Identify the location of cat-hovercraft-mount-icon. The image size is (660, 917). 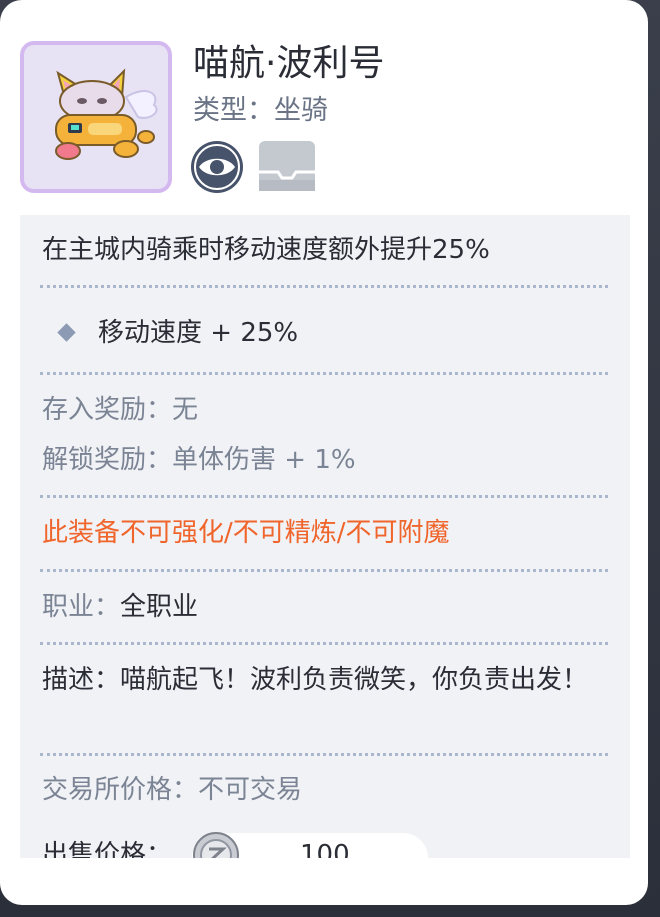
(106, 114).